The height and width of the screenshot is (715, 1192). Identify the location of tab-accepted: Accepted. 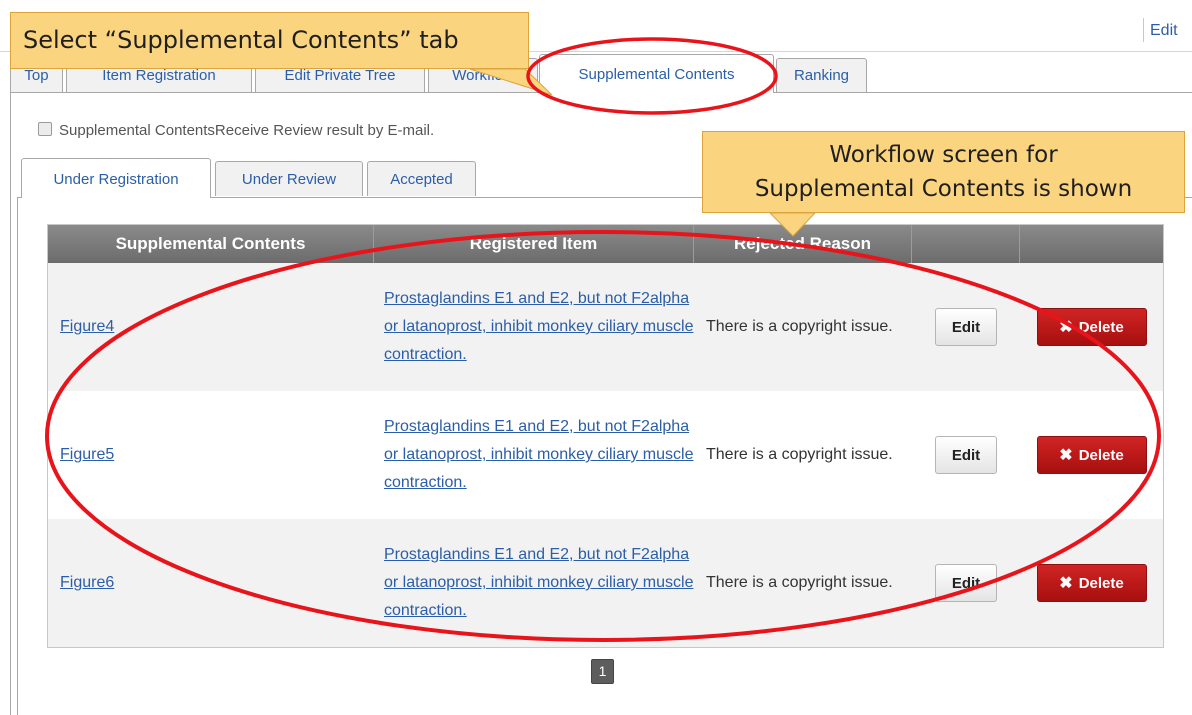
(421, 178).